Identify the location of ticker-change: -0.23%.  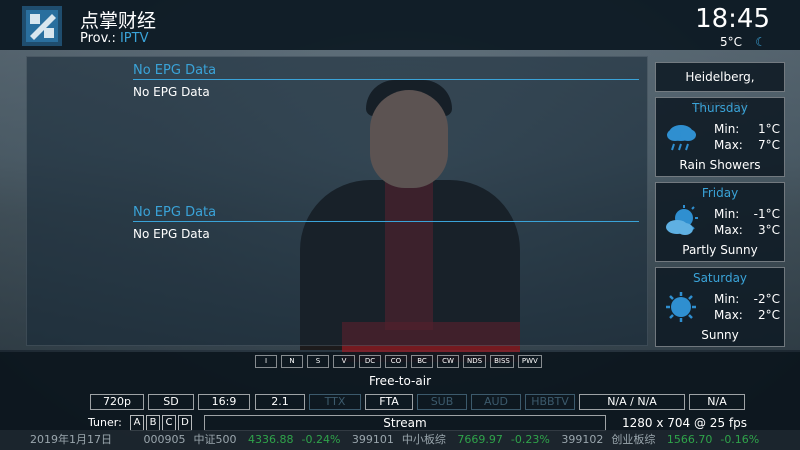
(530, 439).